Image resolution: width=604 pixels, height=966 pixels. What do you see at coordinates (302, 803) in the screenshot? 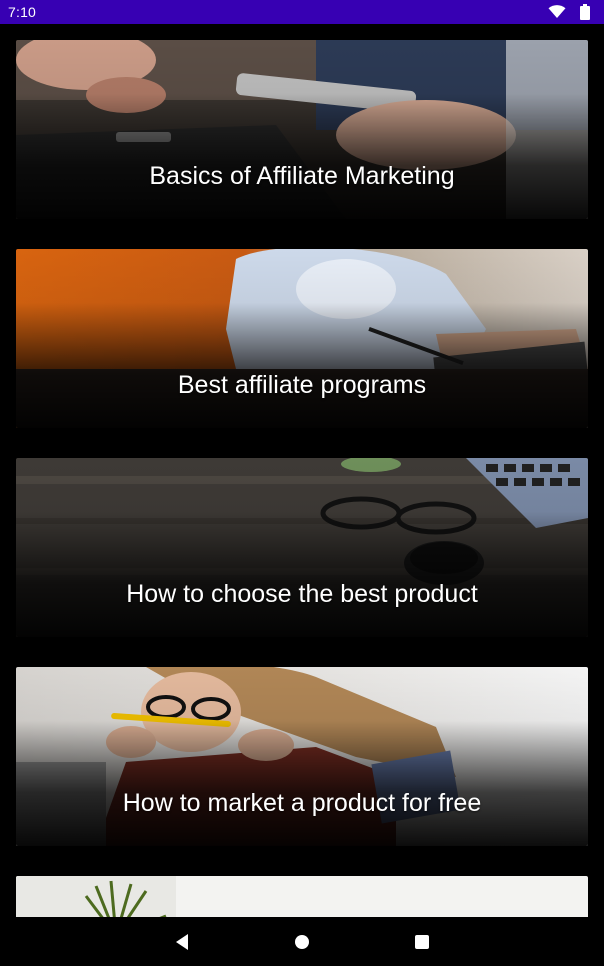
I see `topic-title: How to market a product for free` at bounding box center [302, 803].